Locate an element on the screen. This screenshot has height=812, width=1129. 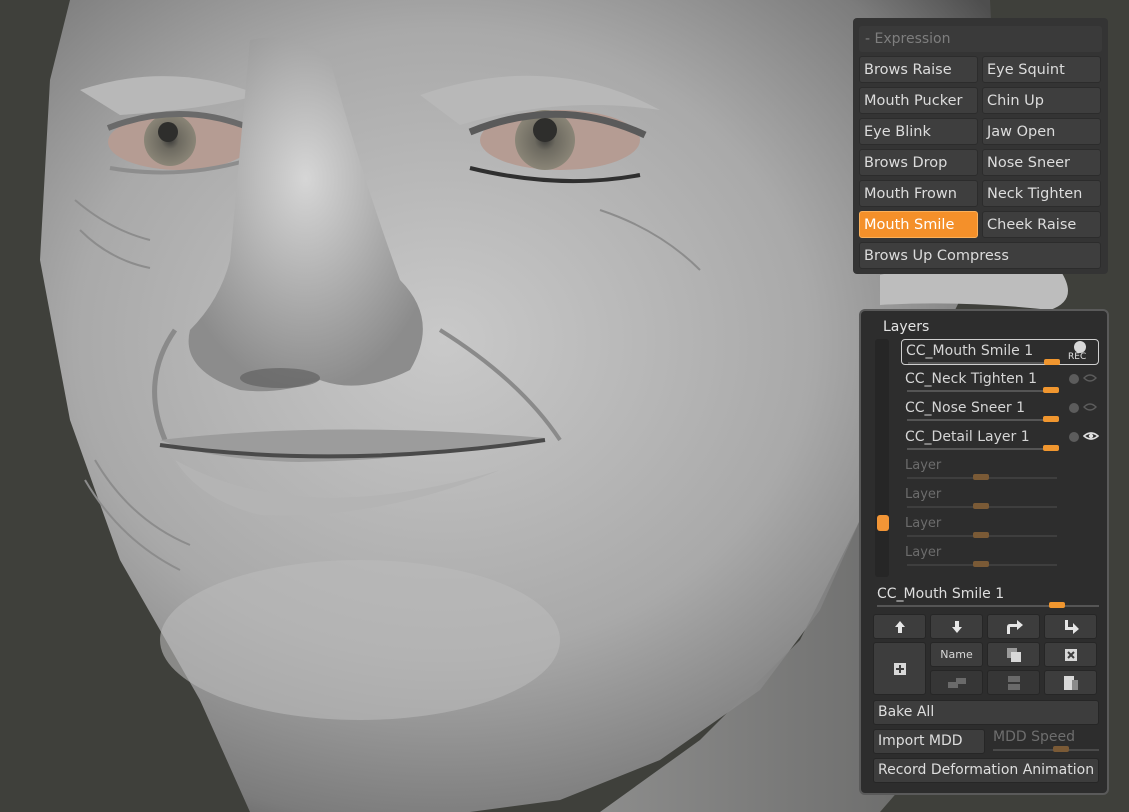
arrow-turn-right-icon is located at coordinates (1014, 626).